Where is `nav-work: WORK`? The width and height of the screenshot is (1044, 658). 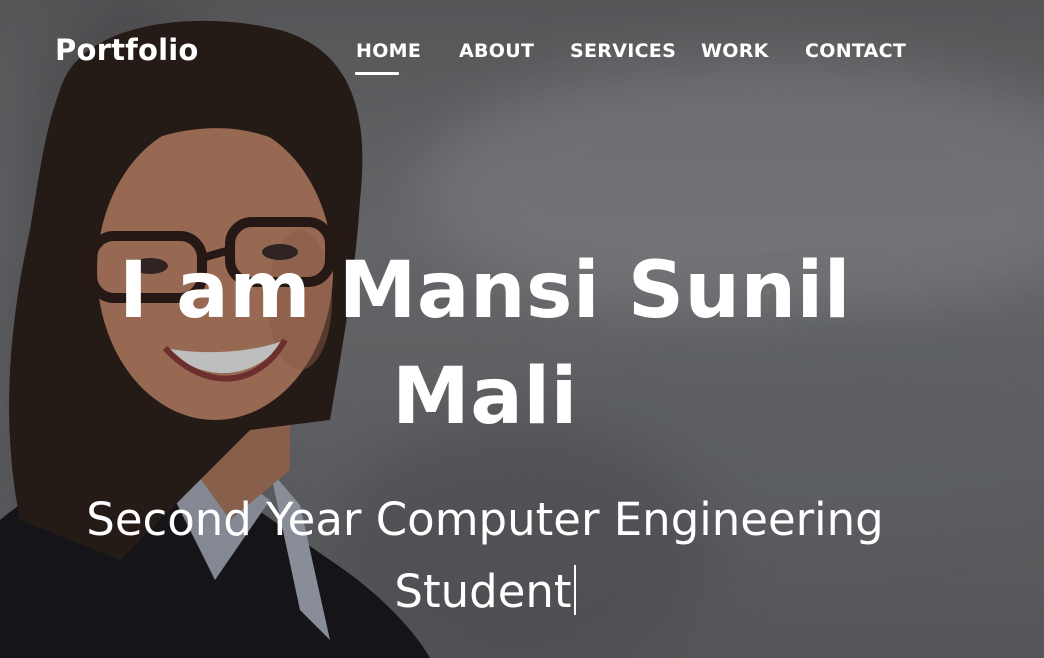
nav-work: WORK is located at coordinates (735, 51).